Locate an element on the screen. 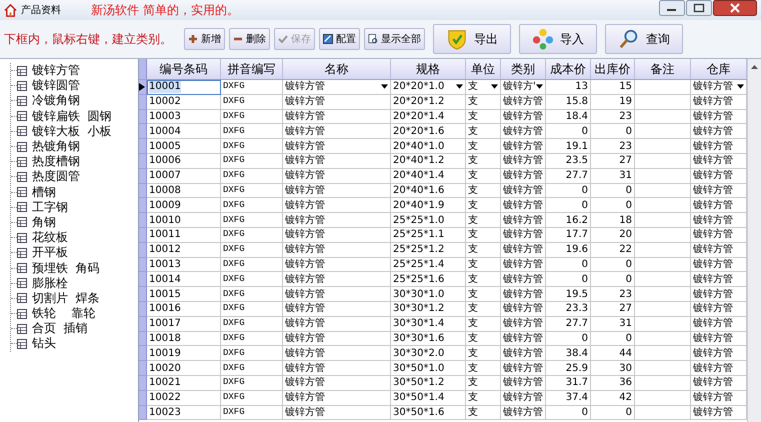  tree-item: 热镀角钢 is located at coordinates (56, 146).